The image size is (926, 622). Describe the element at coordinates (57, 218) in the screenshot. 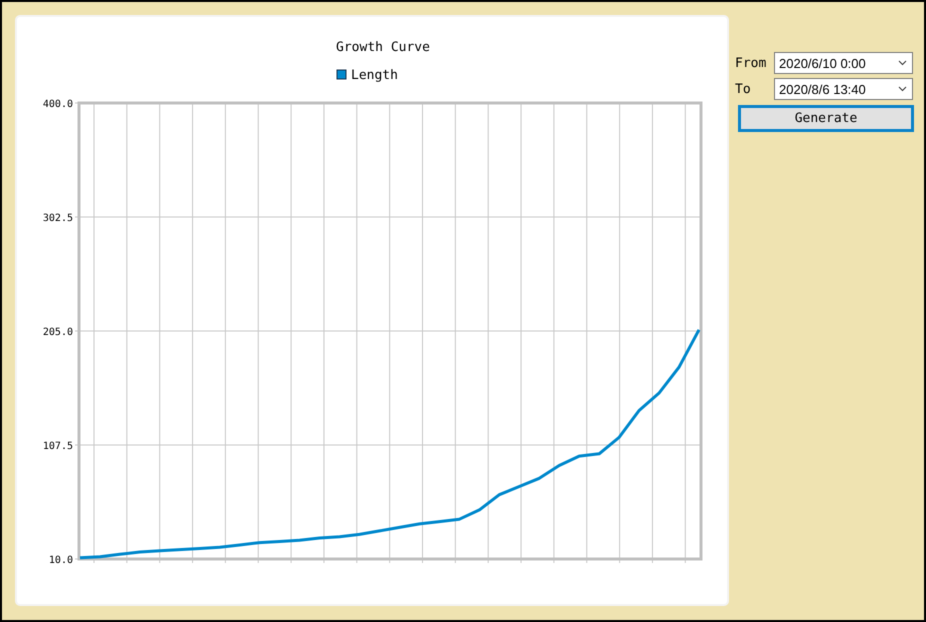

I see `axis-tick-label: 302.5` at that location.